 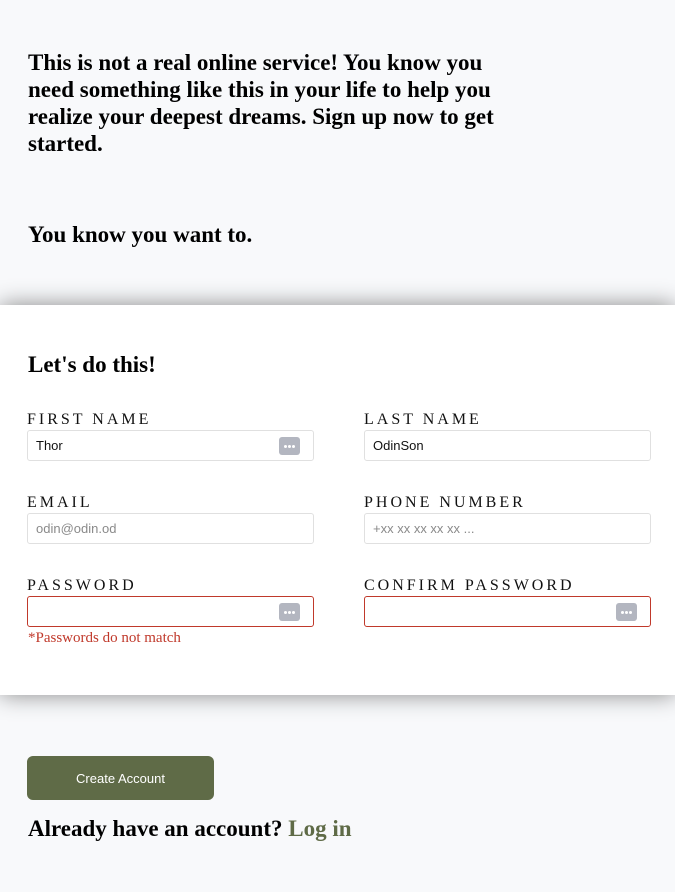 What do you see at coordinates (148, 445) in the screenshot?
I see `first-name-input` at bounding box center [148, 445].